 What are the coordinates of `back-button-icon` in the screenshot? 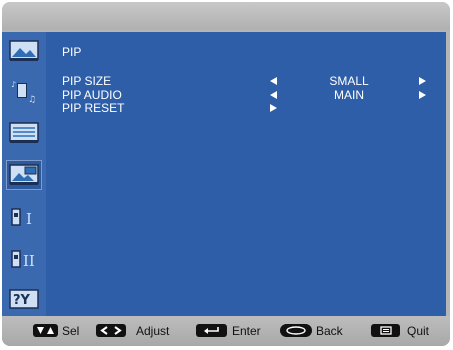 It's located at (296, 330).